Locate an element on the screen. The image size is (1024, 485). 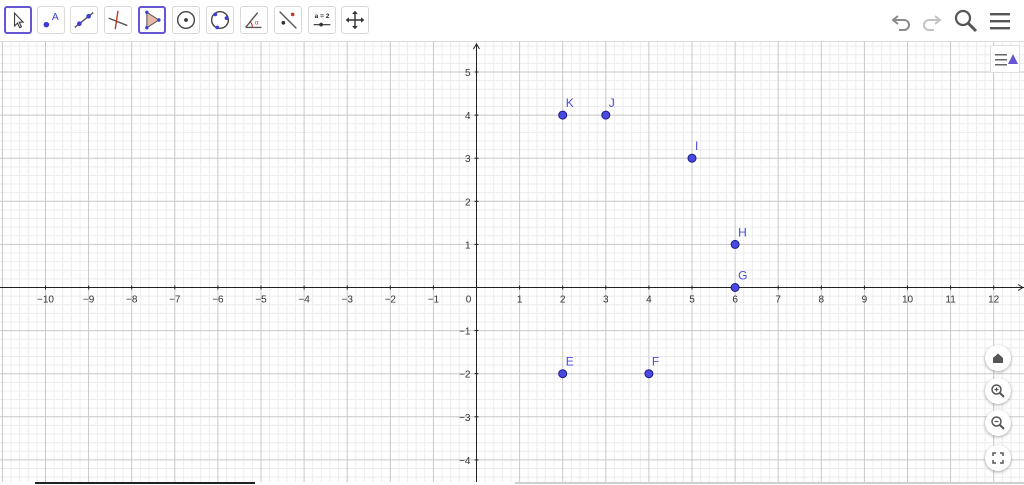
point-tool-label: A is located at coordinates (55, 17).